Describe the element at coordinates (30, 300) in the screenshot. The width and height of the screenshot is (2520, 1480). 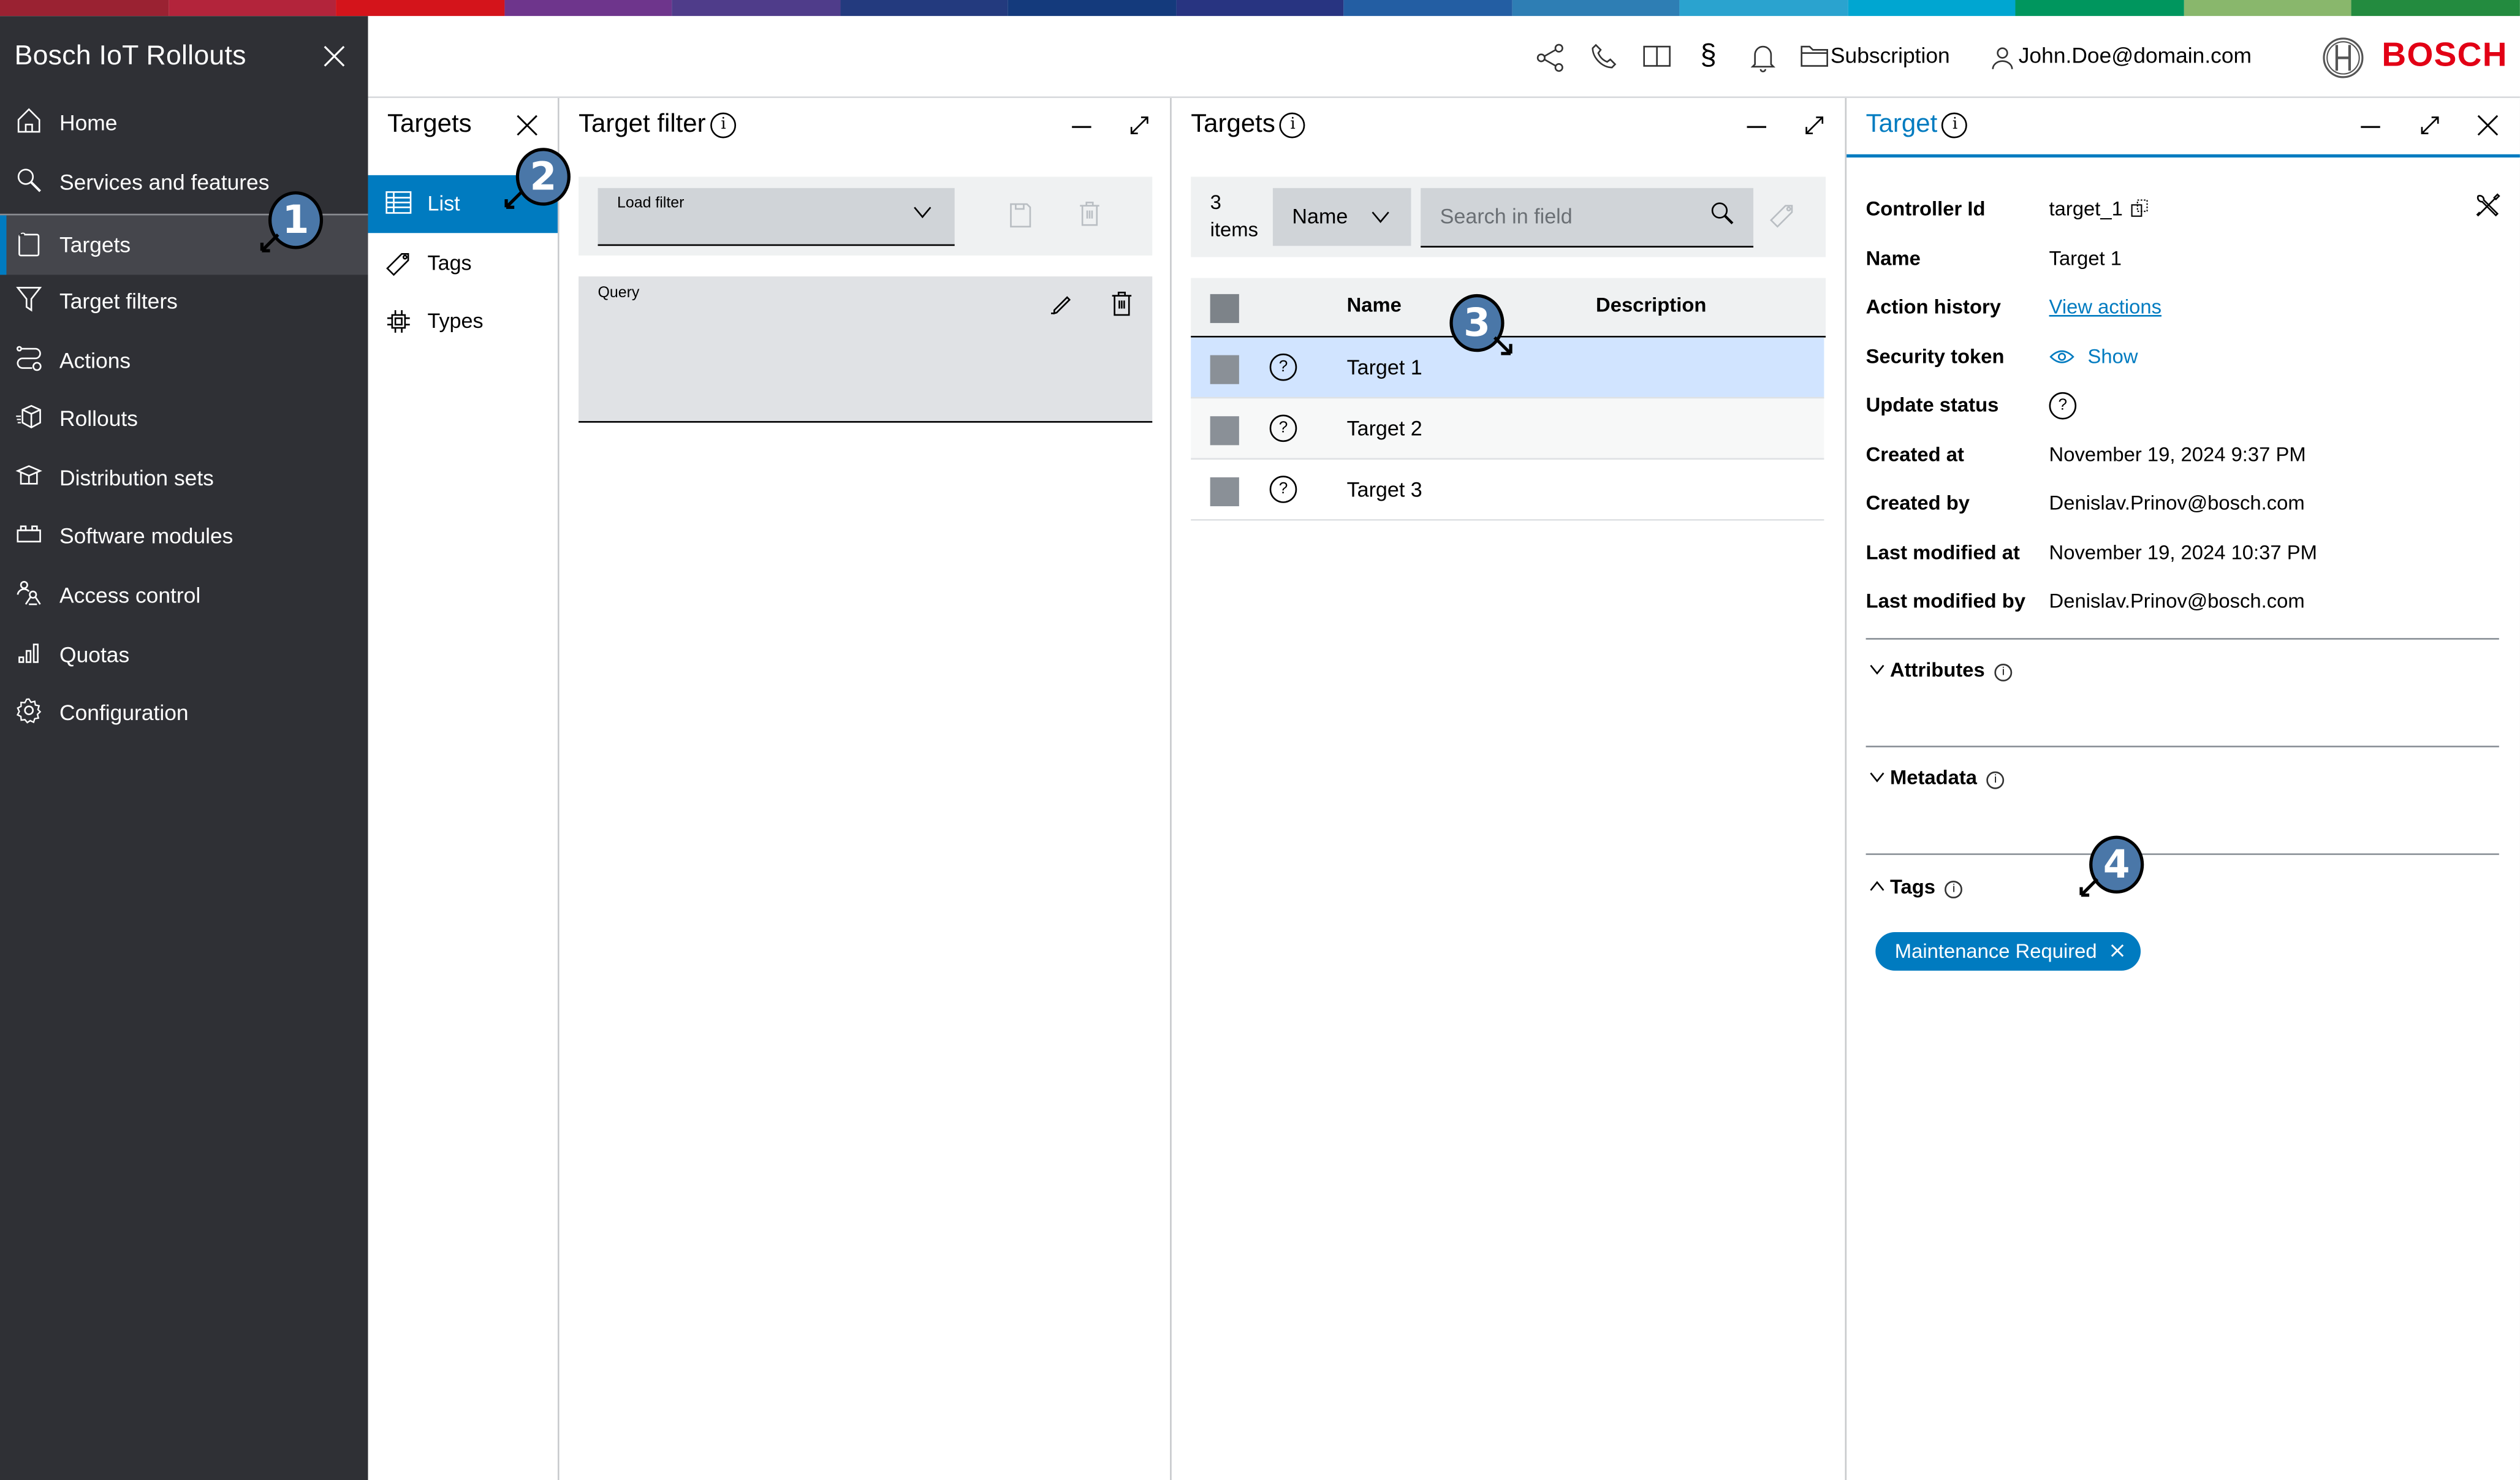
I see `filter-icon` at that location.